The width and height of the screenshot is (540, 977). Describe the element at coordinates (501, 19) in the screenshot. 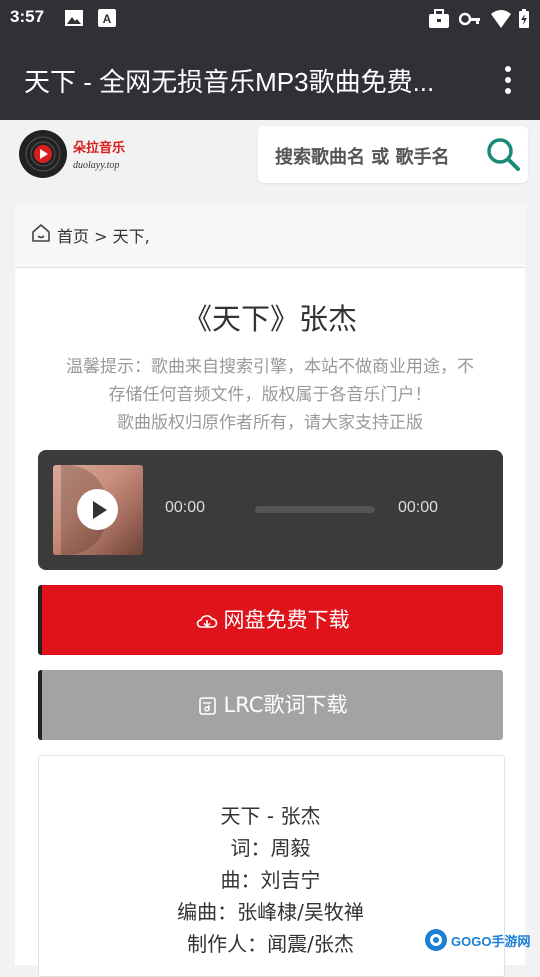

I see `wifi-icon` at that location.